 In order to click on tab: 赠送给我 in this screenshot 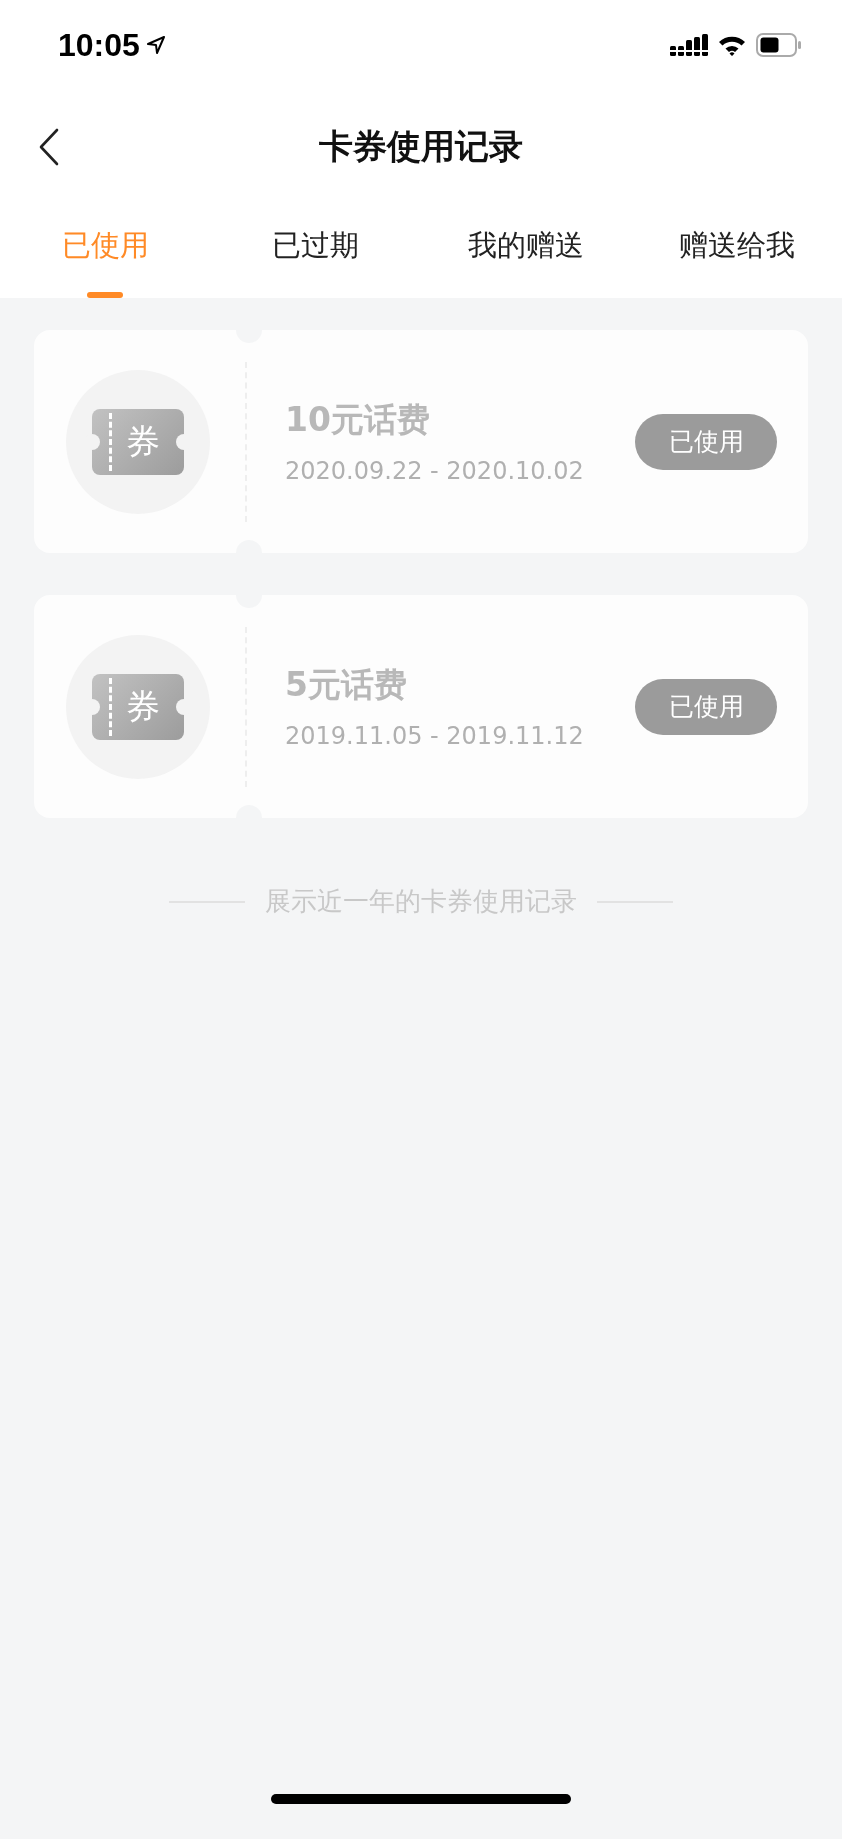, I will do `click(736, 251)`.